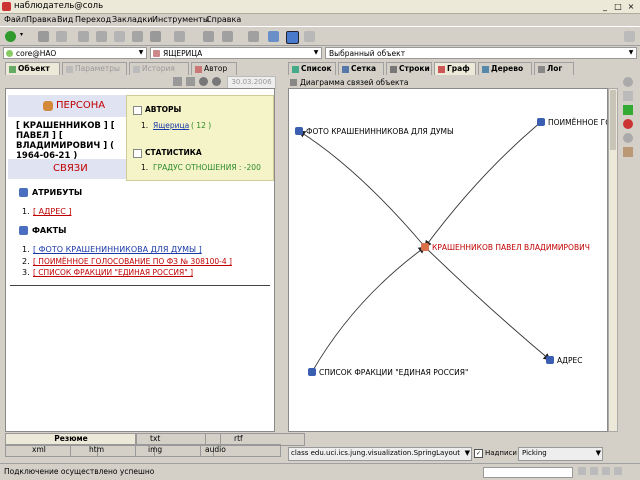 Image resolution: width=640 pixels, height=480 pixels. I want to click on author-count: ( 12 ), so click(201, 125).